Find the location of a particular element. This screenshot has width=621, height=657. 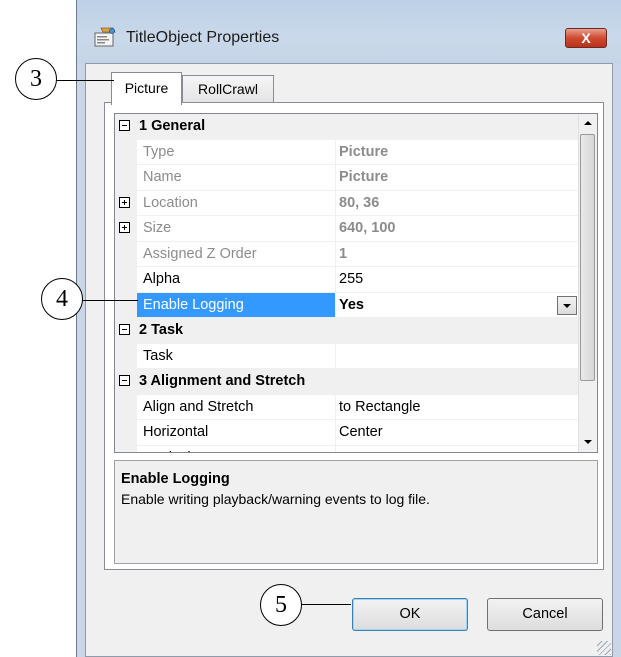

property-name: Name is located at coordinates (162, 177).